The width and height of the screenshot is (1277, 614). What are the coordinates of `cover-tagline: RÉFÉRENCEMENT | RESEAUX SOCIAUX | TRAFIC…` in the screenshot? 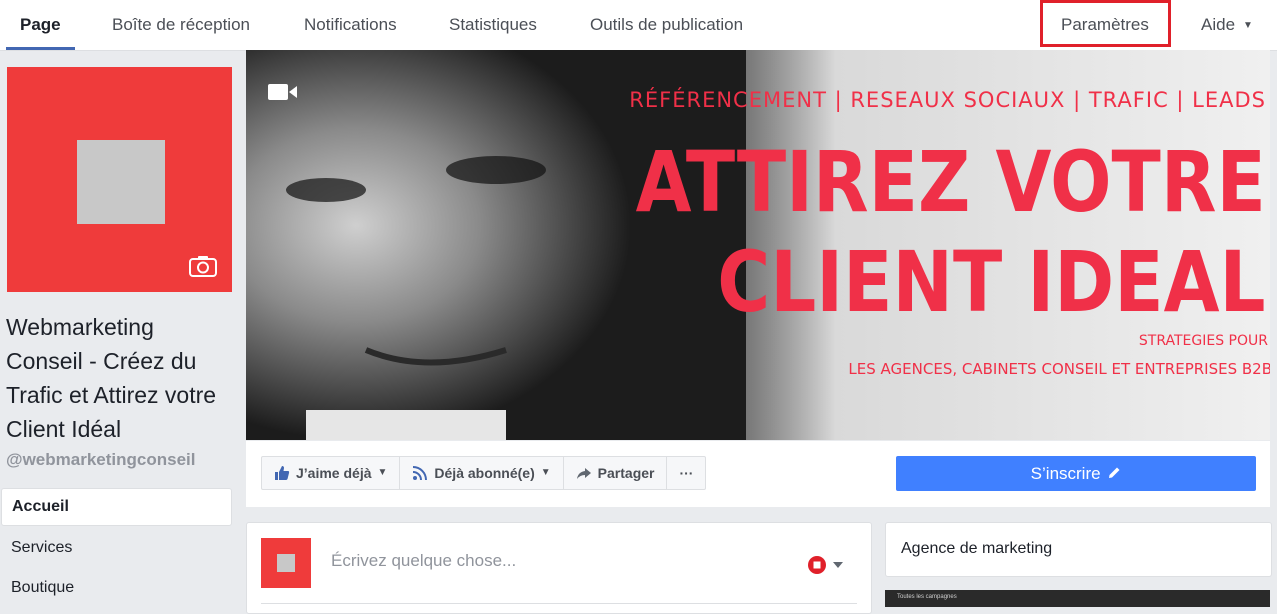 It's located at (947, 100).